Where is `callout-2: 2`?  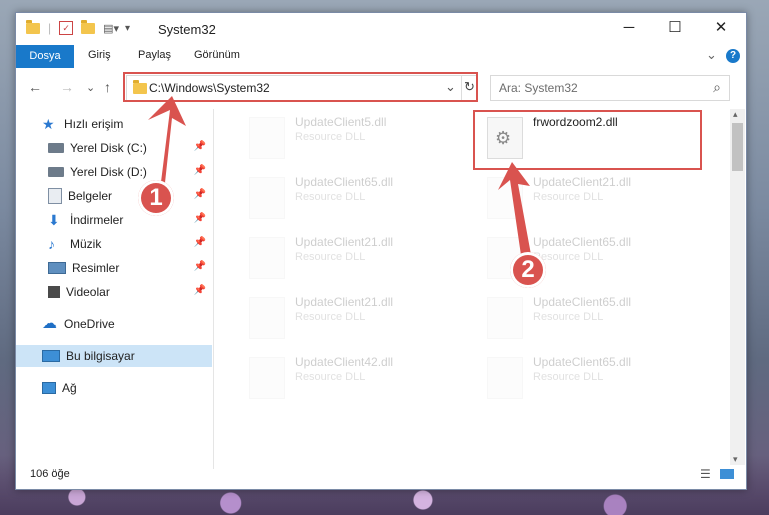 callout-2: 2 is located at coordinates (528, 270).